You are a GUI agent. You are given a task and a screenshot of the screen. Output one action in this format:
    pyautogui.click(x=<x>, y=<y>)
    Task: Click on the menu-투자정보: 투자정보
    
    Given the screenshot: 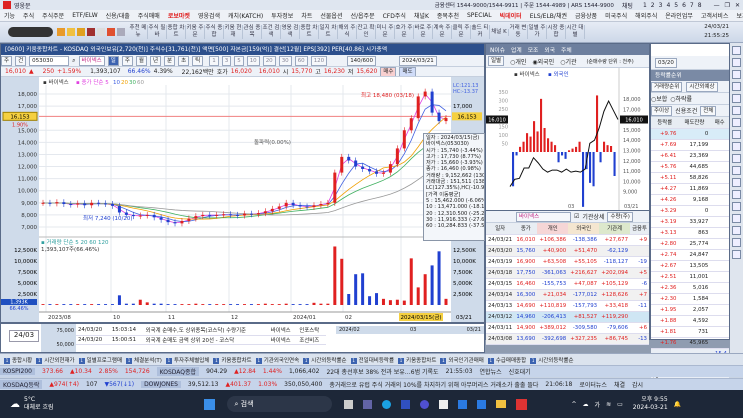 What is the action you would take?
    pyautogui.click(x=282, y=15)
    